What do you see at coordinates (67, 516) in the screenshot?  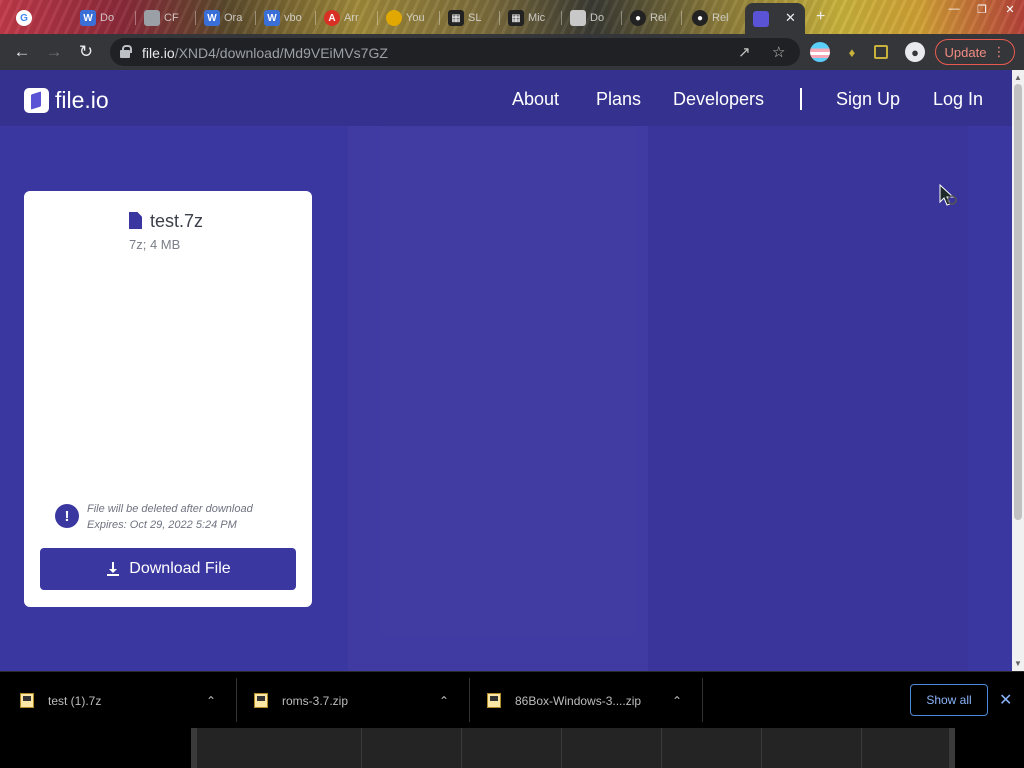 I see `info-icon: !` at bounding box center [67, 516].